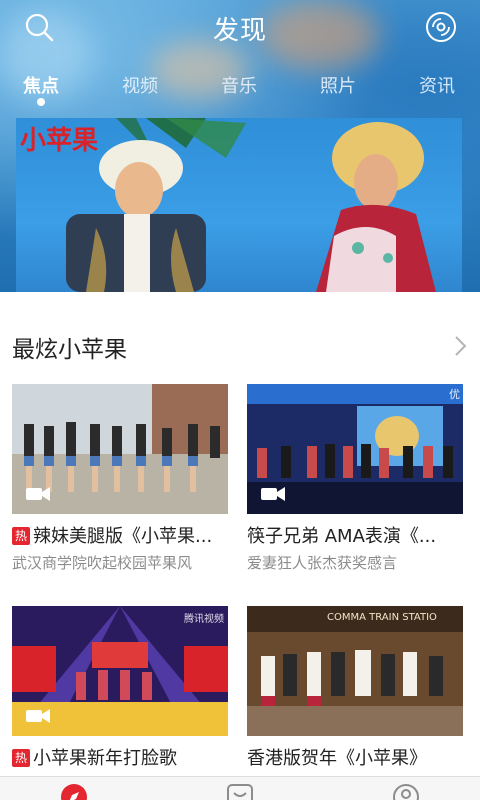 Image resolution: width=480 pixels, height=800 pixels. What do you see at coordinates (204, 619) in the screenshot?
I see `thumbnail-watermark: 腾讯视频` at bounding box center [204, 619].